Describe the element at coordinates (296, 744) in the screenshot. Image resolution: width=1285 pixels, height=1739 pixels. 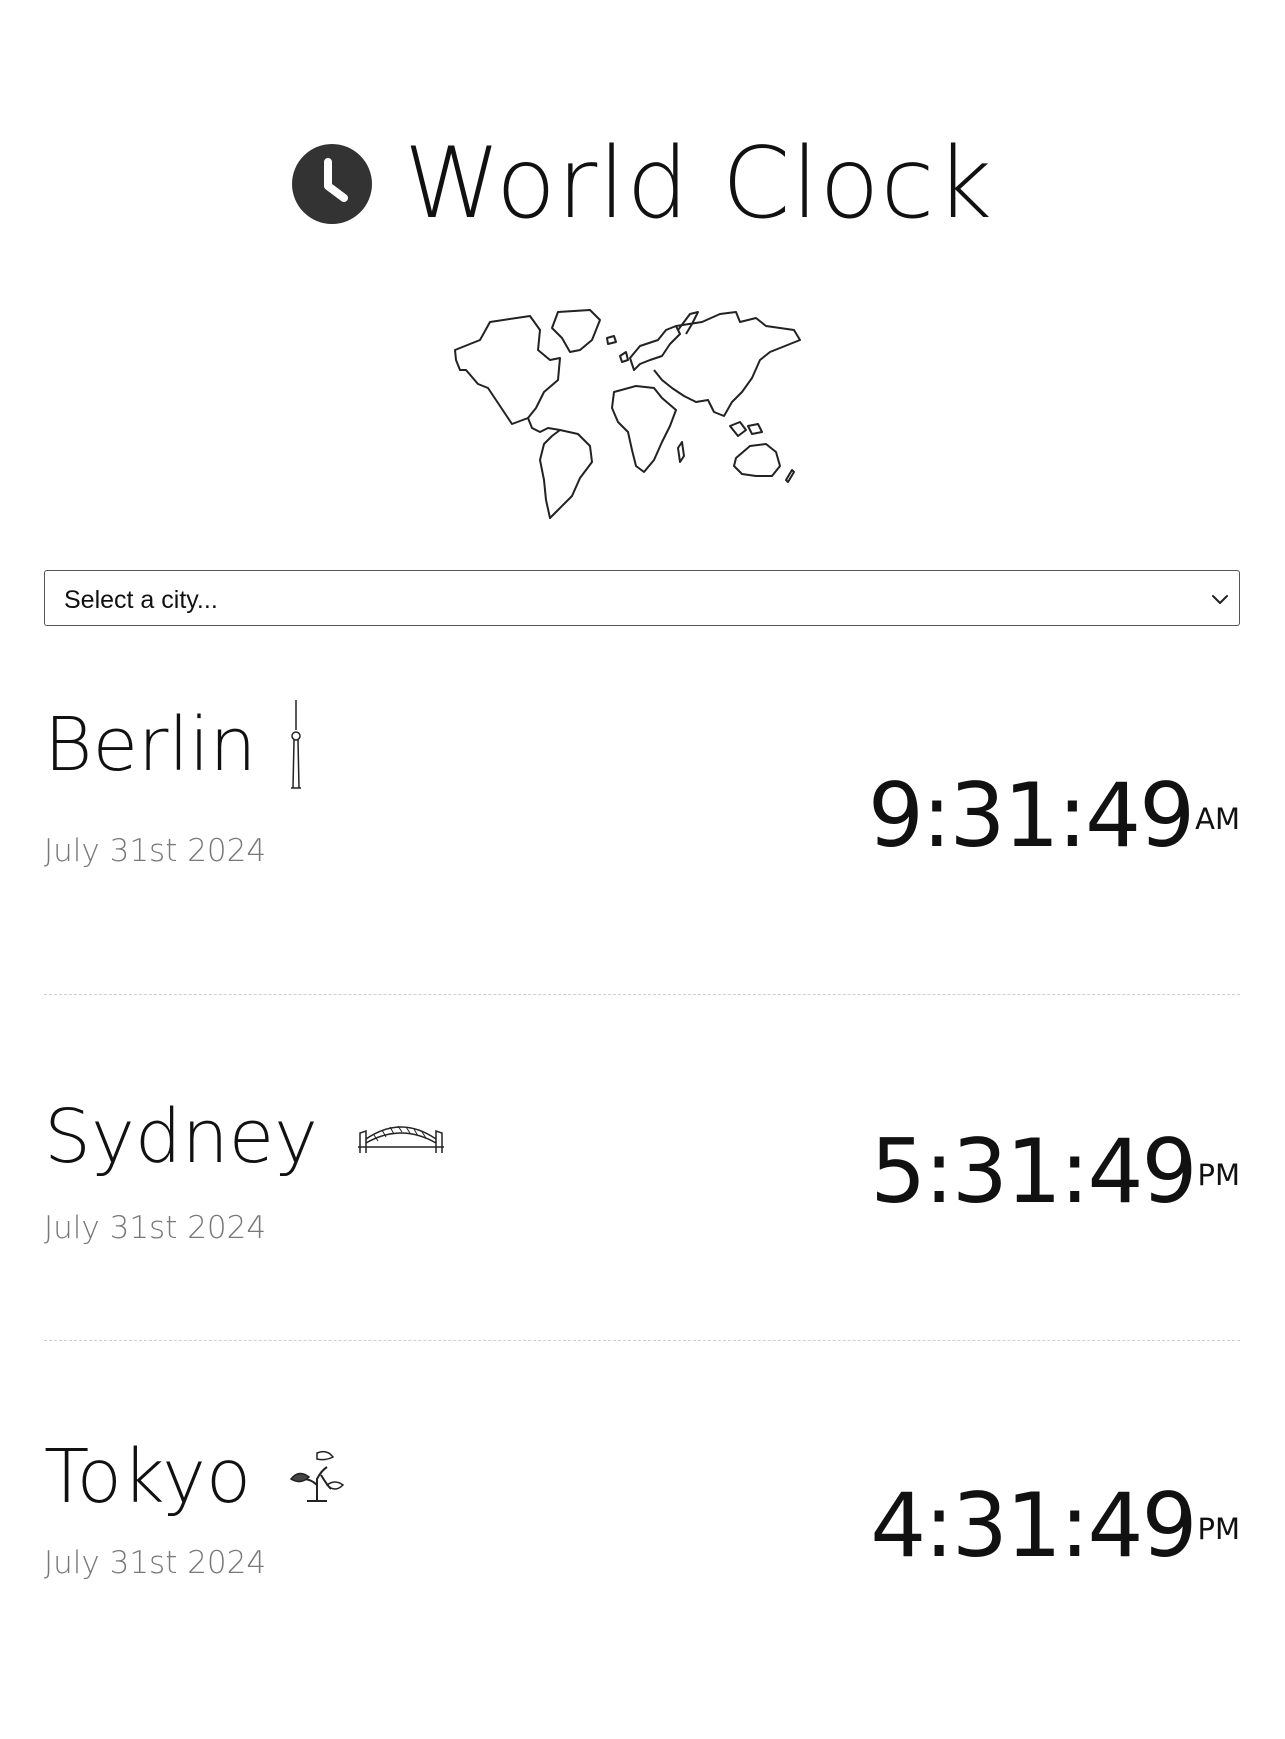
I see `tv-tower-icon` at that location.